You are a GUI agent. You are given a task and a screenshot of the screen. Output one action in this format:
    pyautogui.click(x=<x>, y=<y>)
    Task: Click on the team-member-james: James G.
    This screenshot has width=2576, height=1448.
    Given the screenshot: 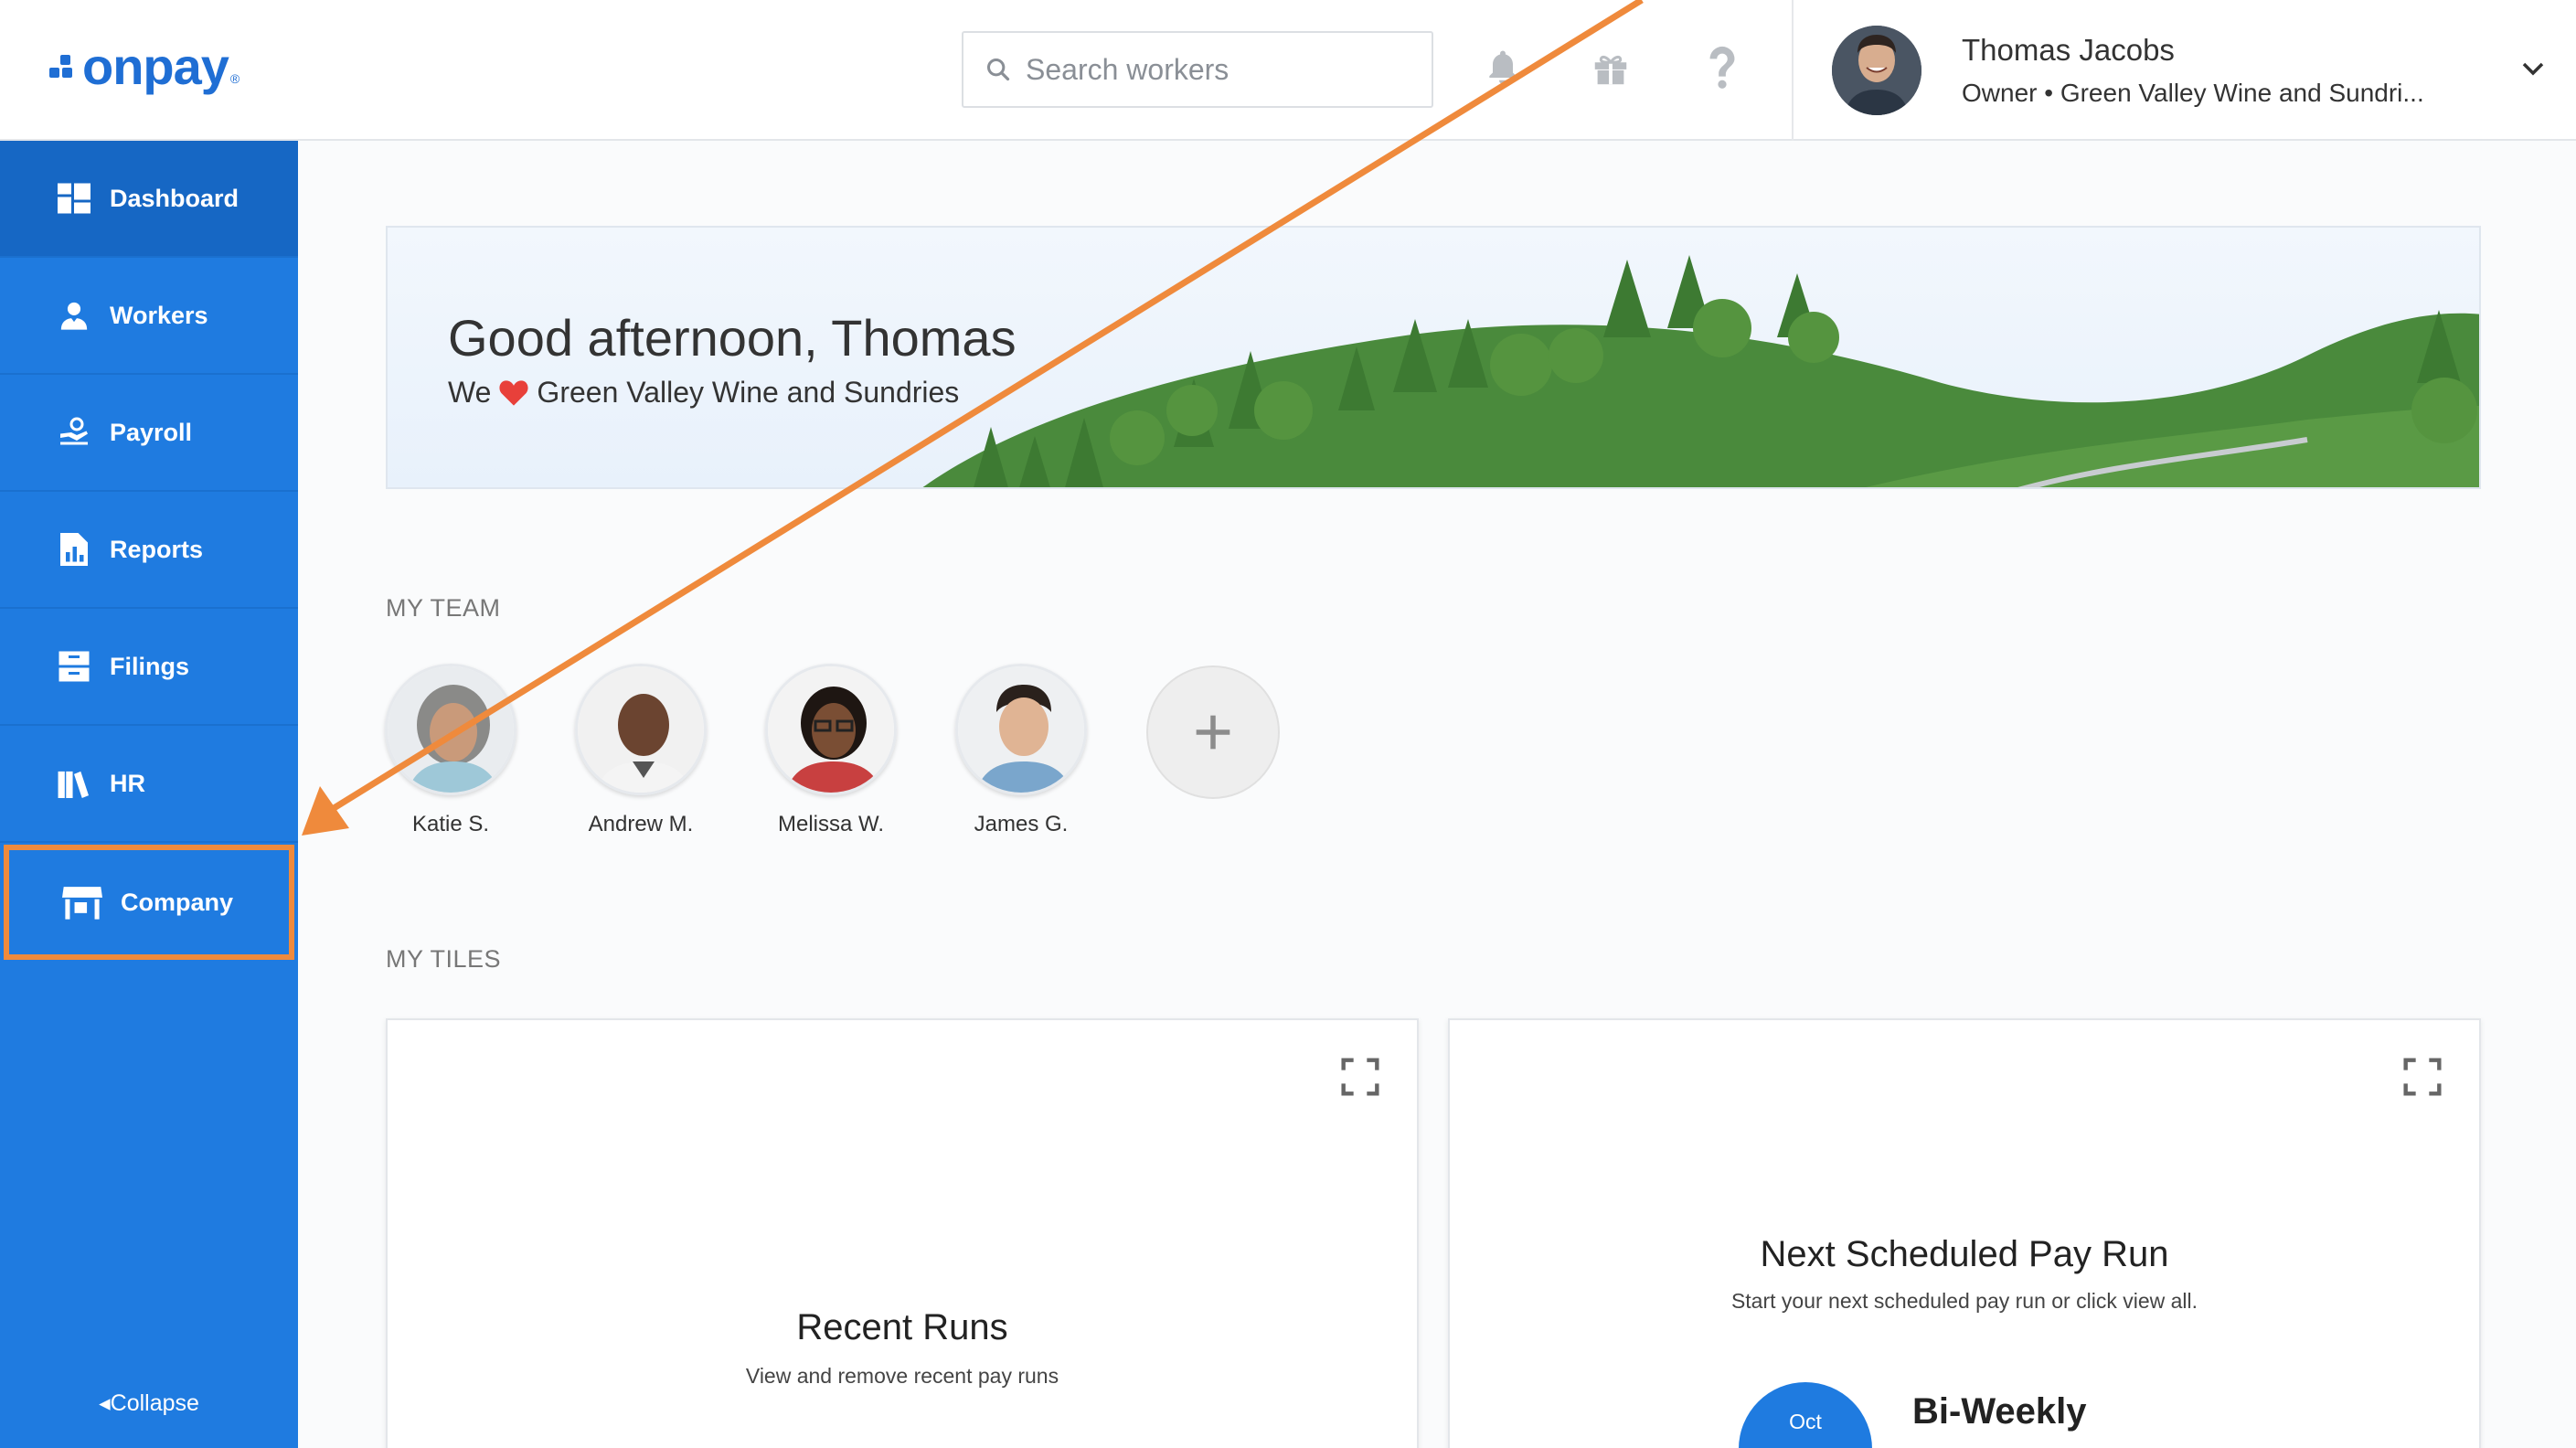 What is the action you would take?
    pyautogui.click(x=1022, y=750)
    